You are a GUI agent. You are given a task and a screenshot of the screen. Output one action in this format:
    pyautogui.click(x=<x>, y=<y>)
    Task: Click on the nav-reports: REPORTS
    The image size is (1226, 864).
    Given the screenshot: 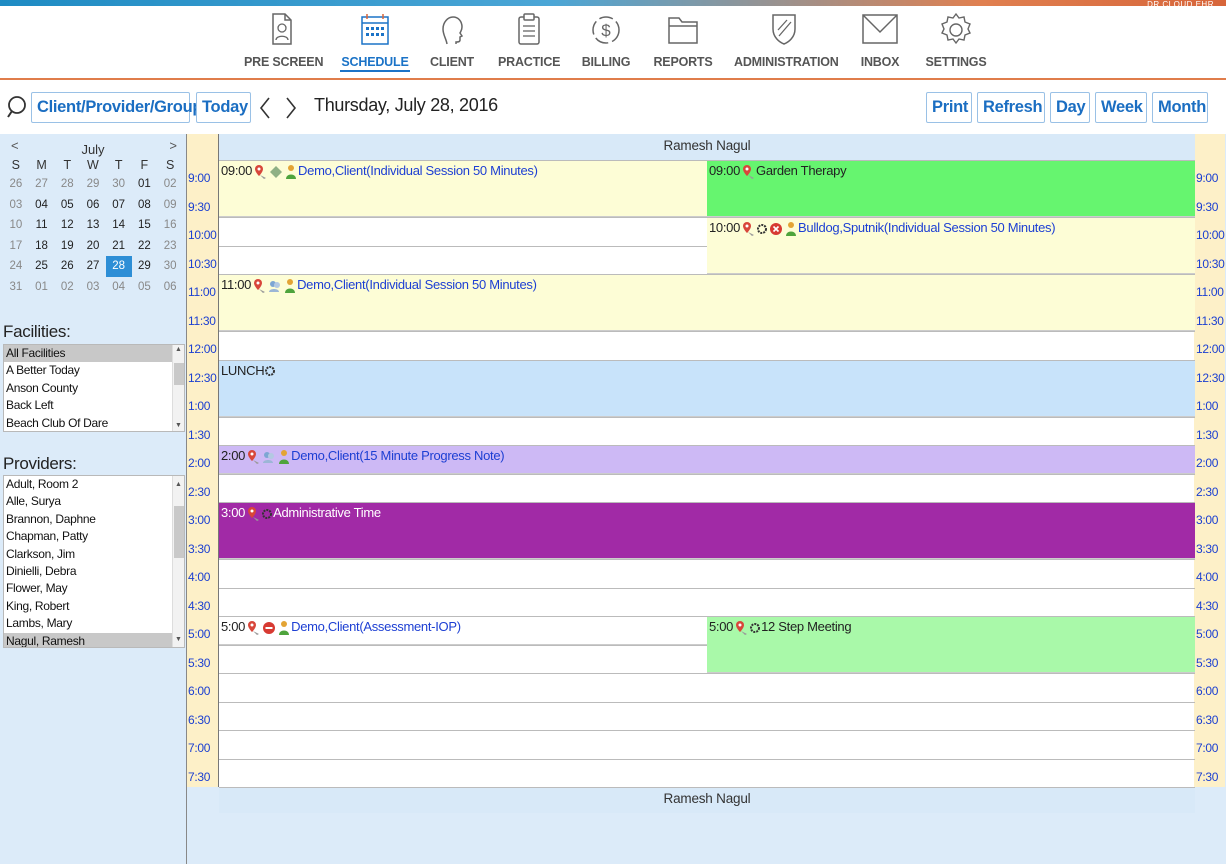 What is the action you would take?
    pyautogui.click(x=683, y=44)
    